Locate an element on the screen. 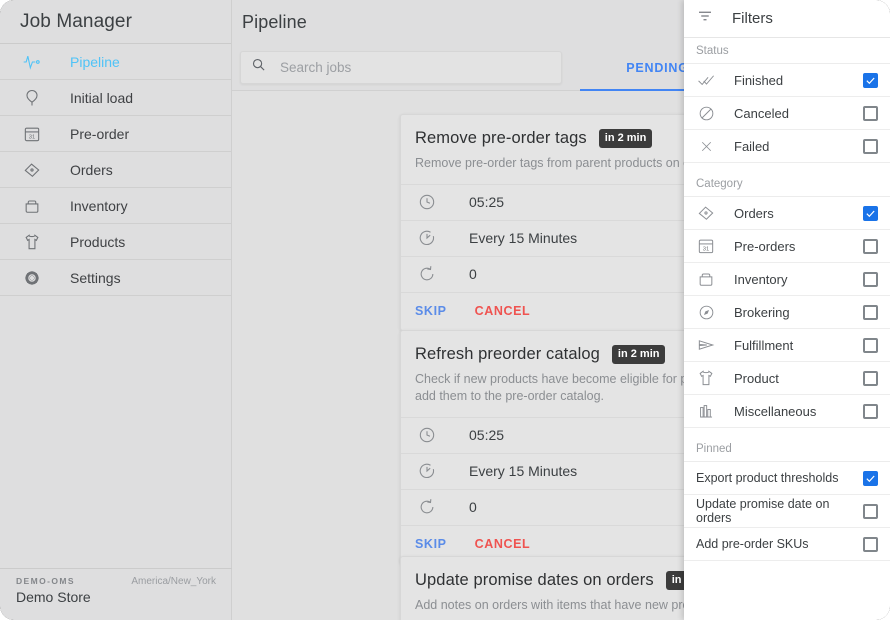 This screenshot has width=890, height=620. sidebar-item-products: Products is located at coordinates (115, 242).